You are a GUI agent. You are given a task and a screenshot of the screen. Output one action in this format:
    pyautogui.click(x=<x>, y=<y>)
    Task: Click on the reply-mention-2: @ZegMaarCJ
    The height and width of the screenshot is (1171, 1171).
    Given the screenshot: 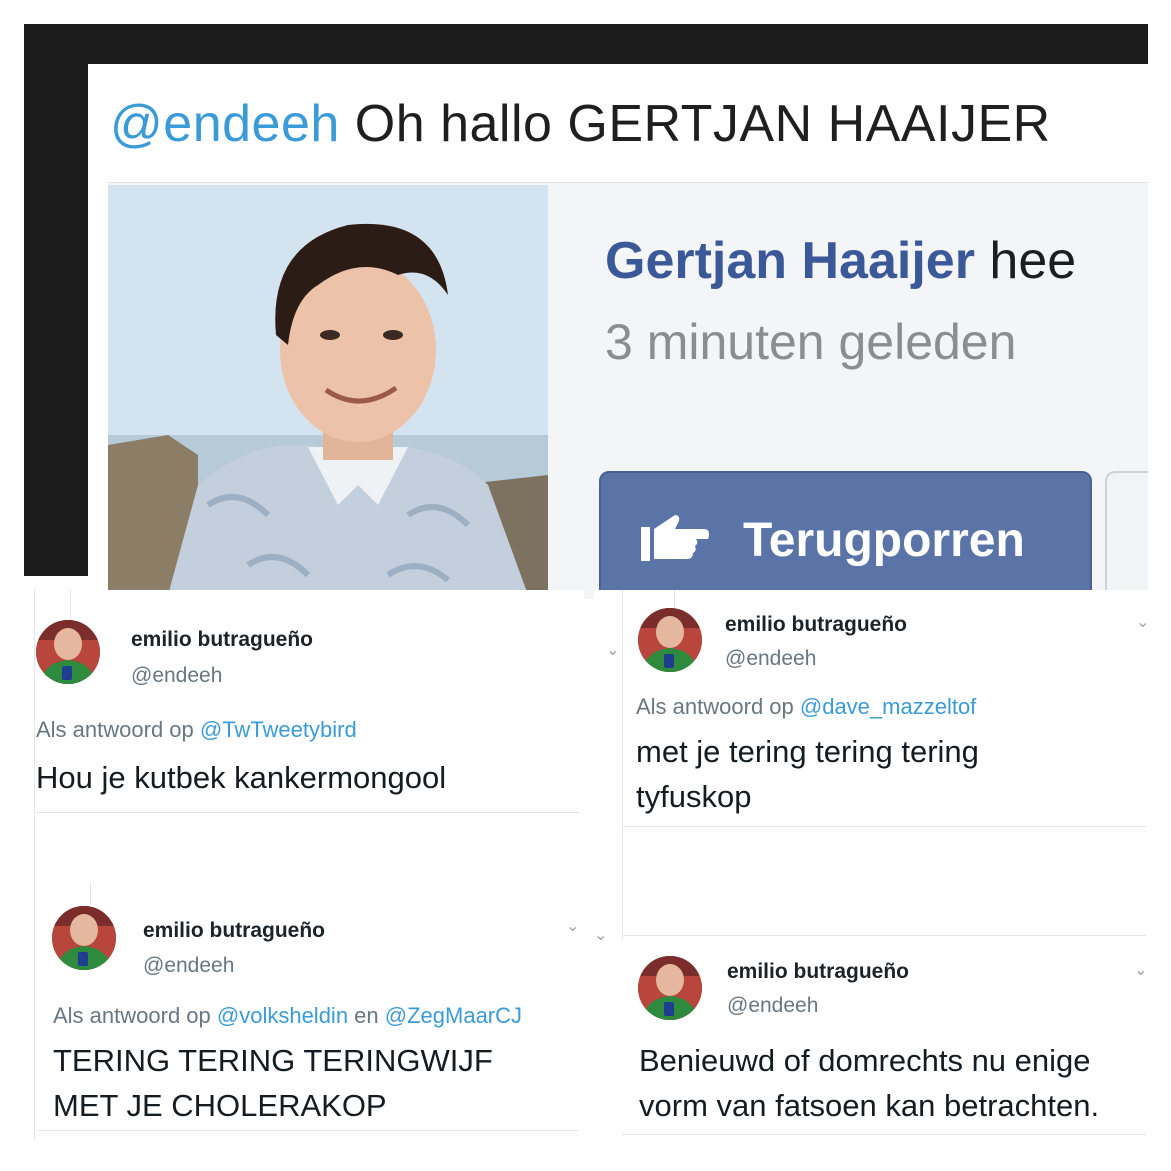 What is the action you would take?
    pyautogui.click(x=453, y=1015)
    